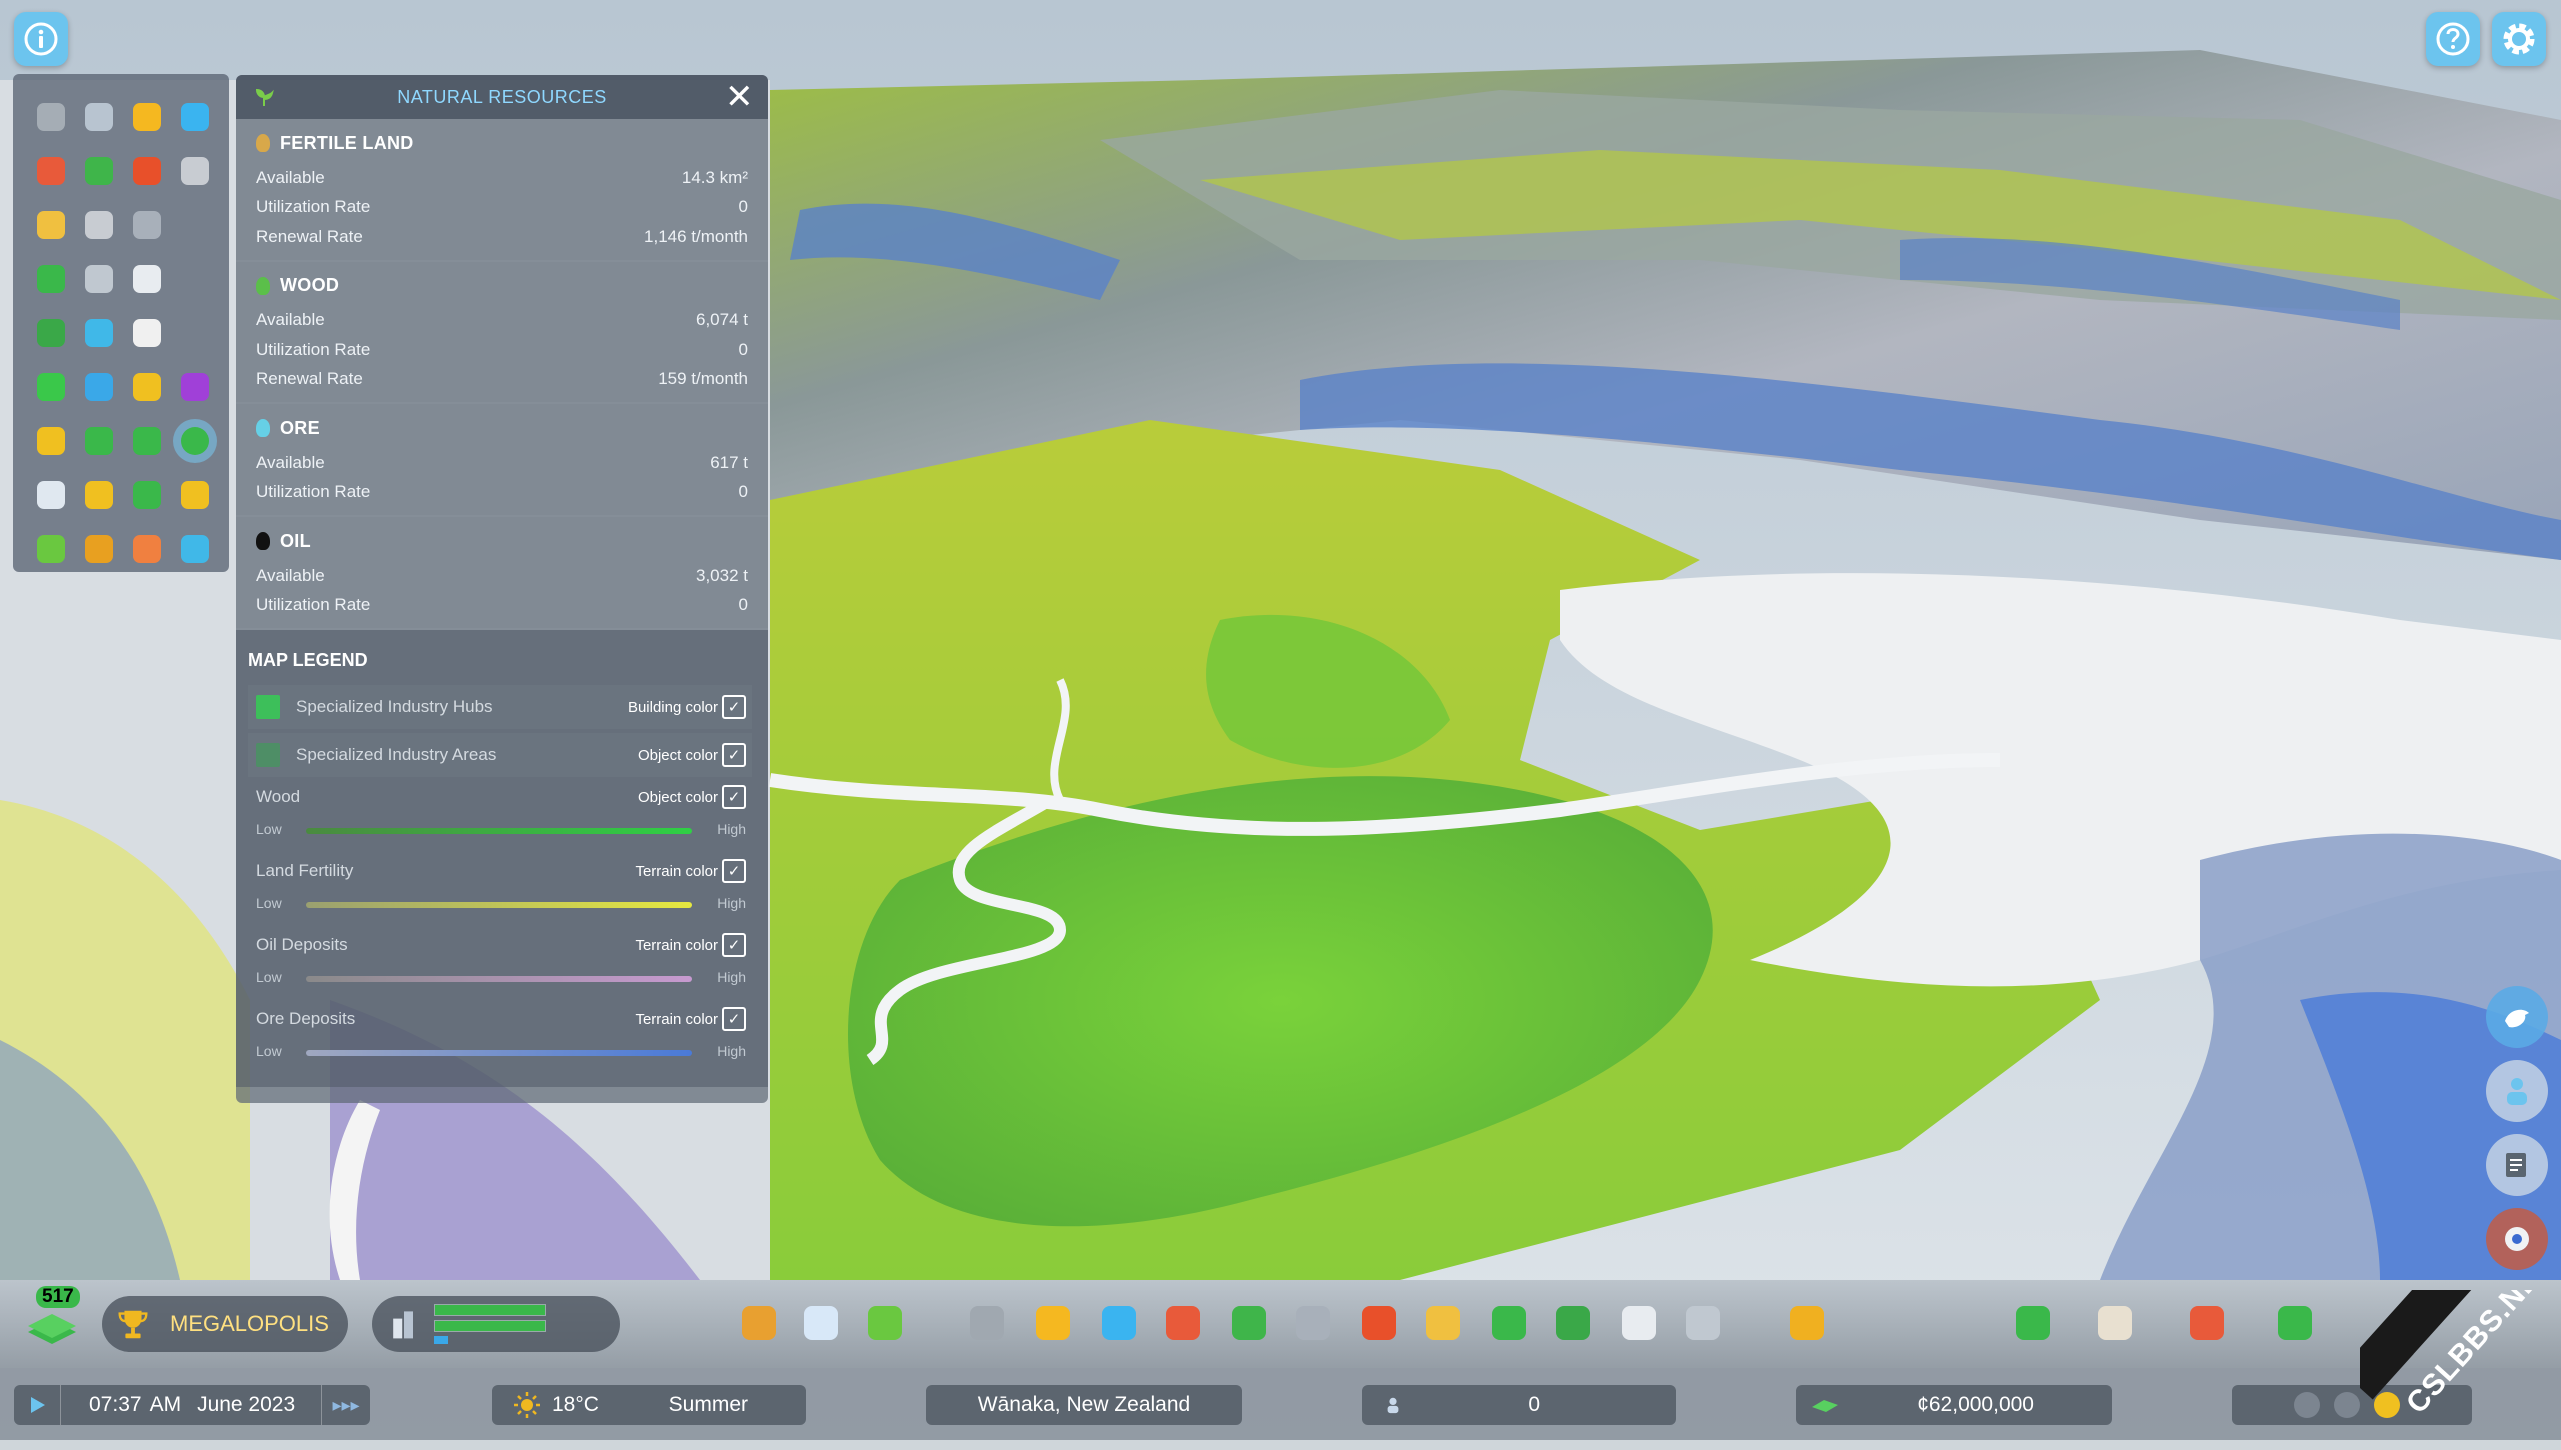 Image resolution: width=2561 pixels, height=1450 pixels. What do you see at coordinates (499, 905) in the screenshot?
I see `gradient-bar` at bounding box center [499, 905].